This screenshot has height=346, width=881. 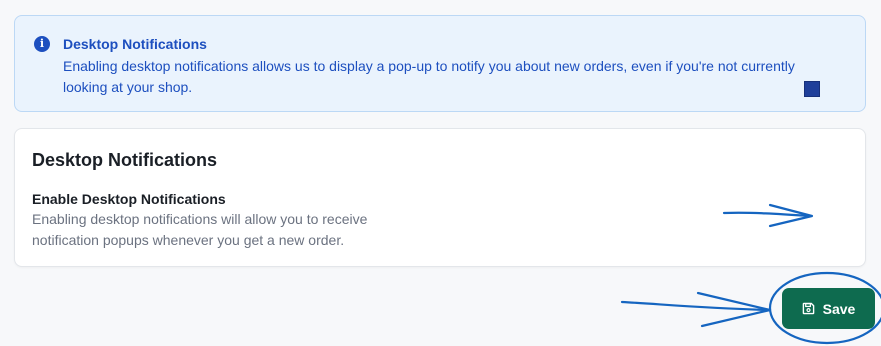 I want to click on card-title: Desktop Notifications, so click(x=125, y=160).